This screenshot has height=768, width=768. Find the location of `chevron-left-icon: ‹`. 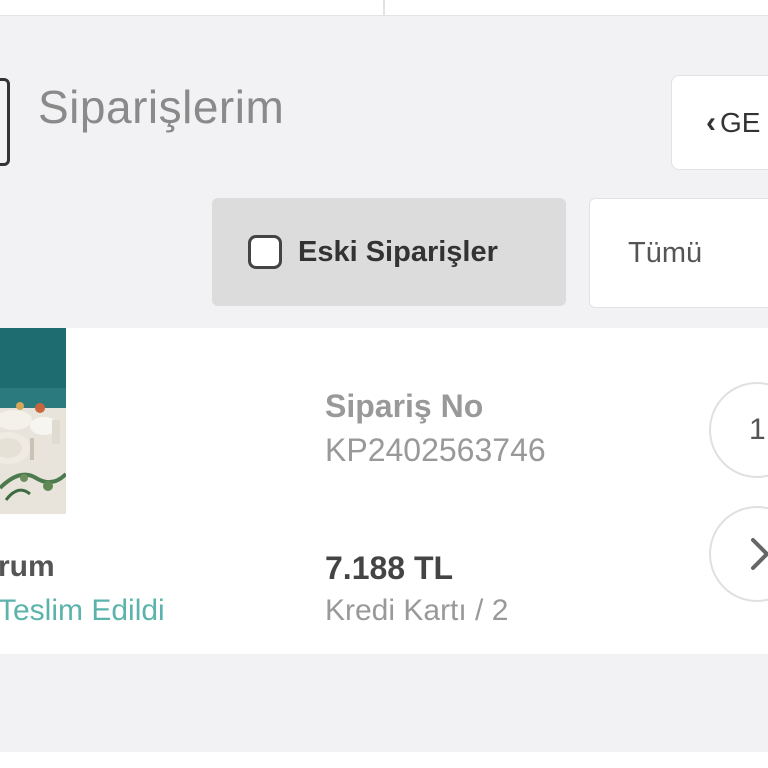

chevron-left-icon: ‹ is located at coordinates (711, 122).